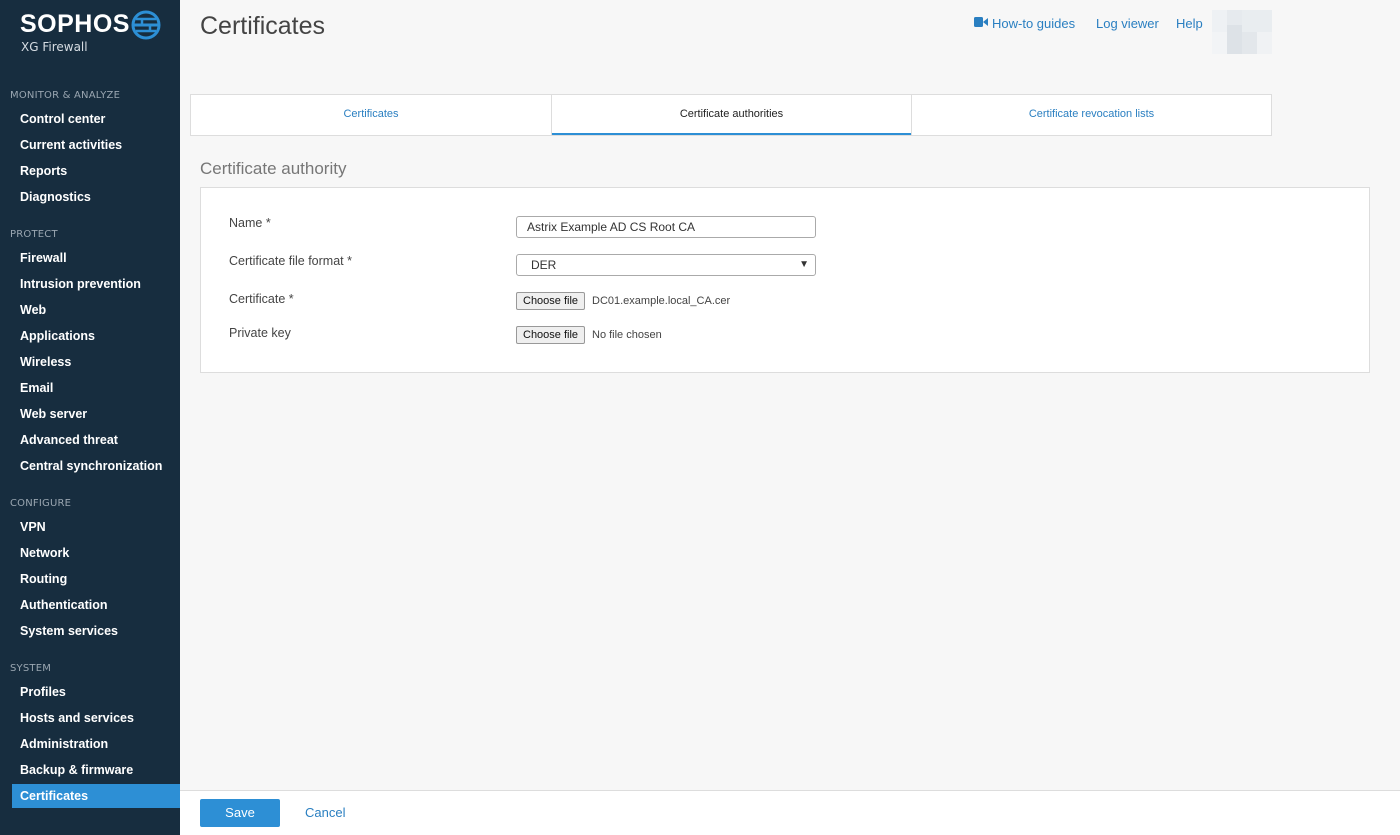  Describe the element at coordinates (54, 47) in the screenshot. I see `brand-product: XG Firewall` at that location.